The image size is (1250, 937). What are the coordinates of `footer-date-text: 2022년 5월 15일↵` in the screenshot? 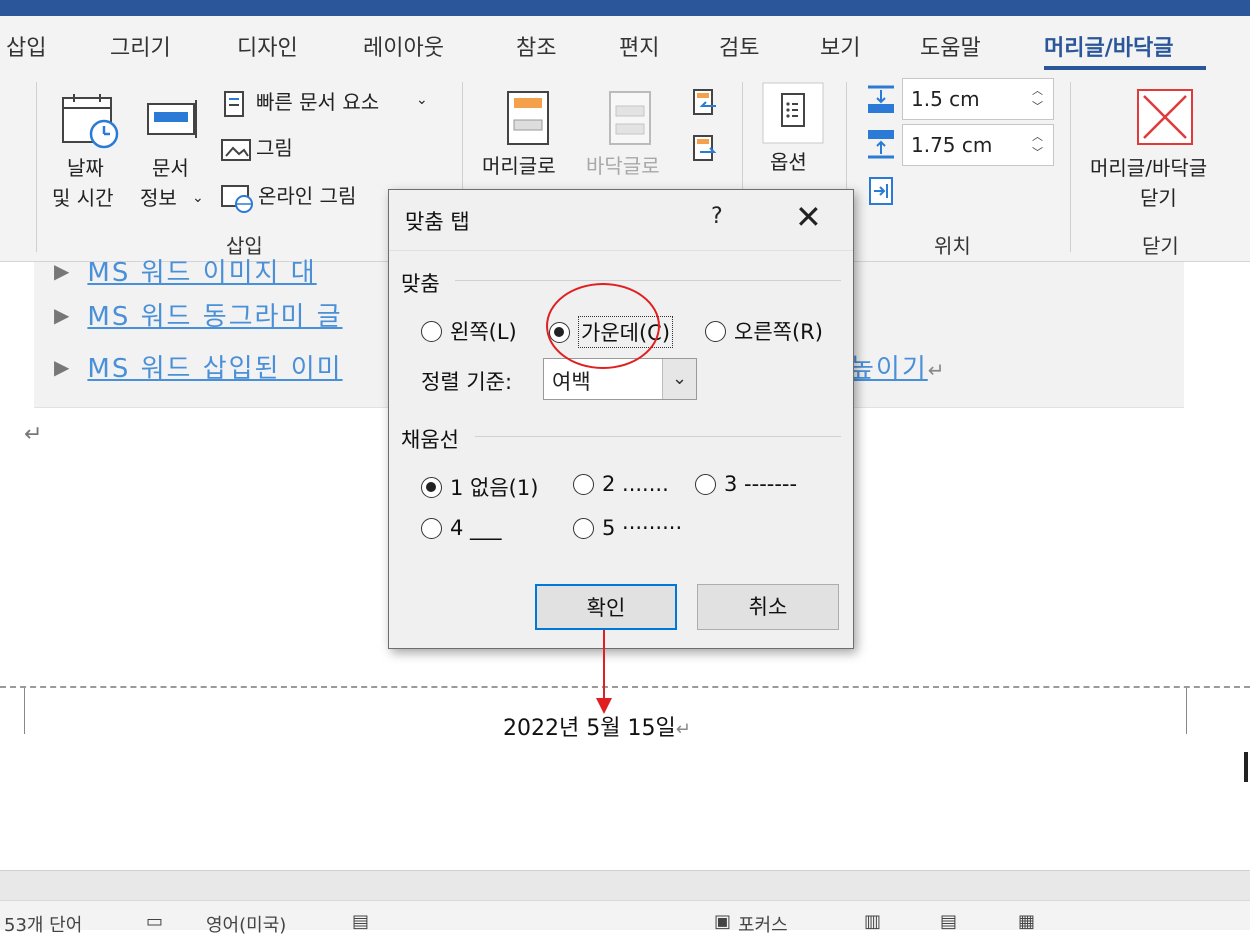 It's located at (597, 726).